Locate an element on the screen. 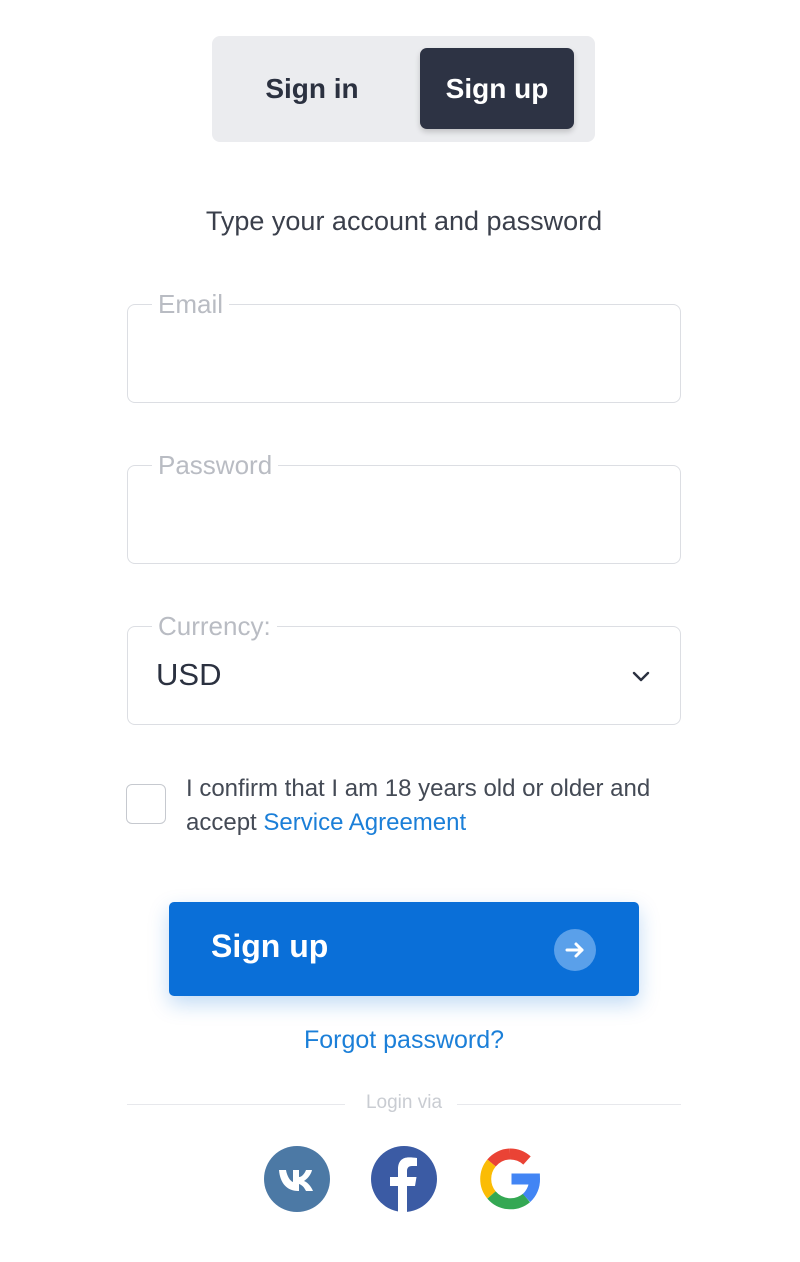 This screenshot has height=1262, width=800. currency-value: USD is located at coordinates (189, 674).